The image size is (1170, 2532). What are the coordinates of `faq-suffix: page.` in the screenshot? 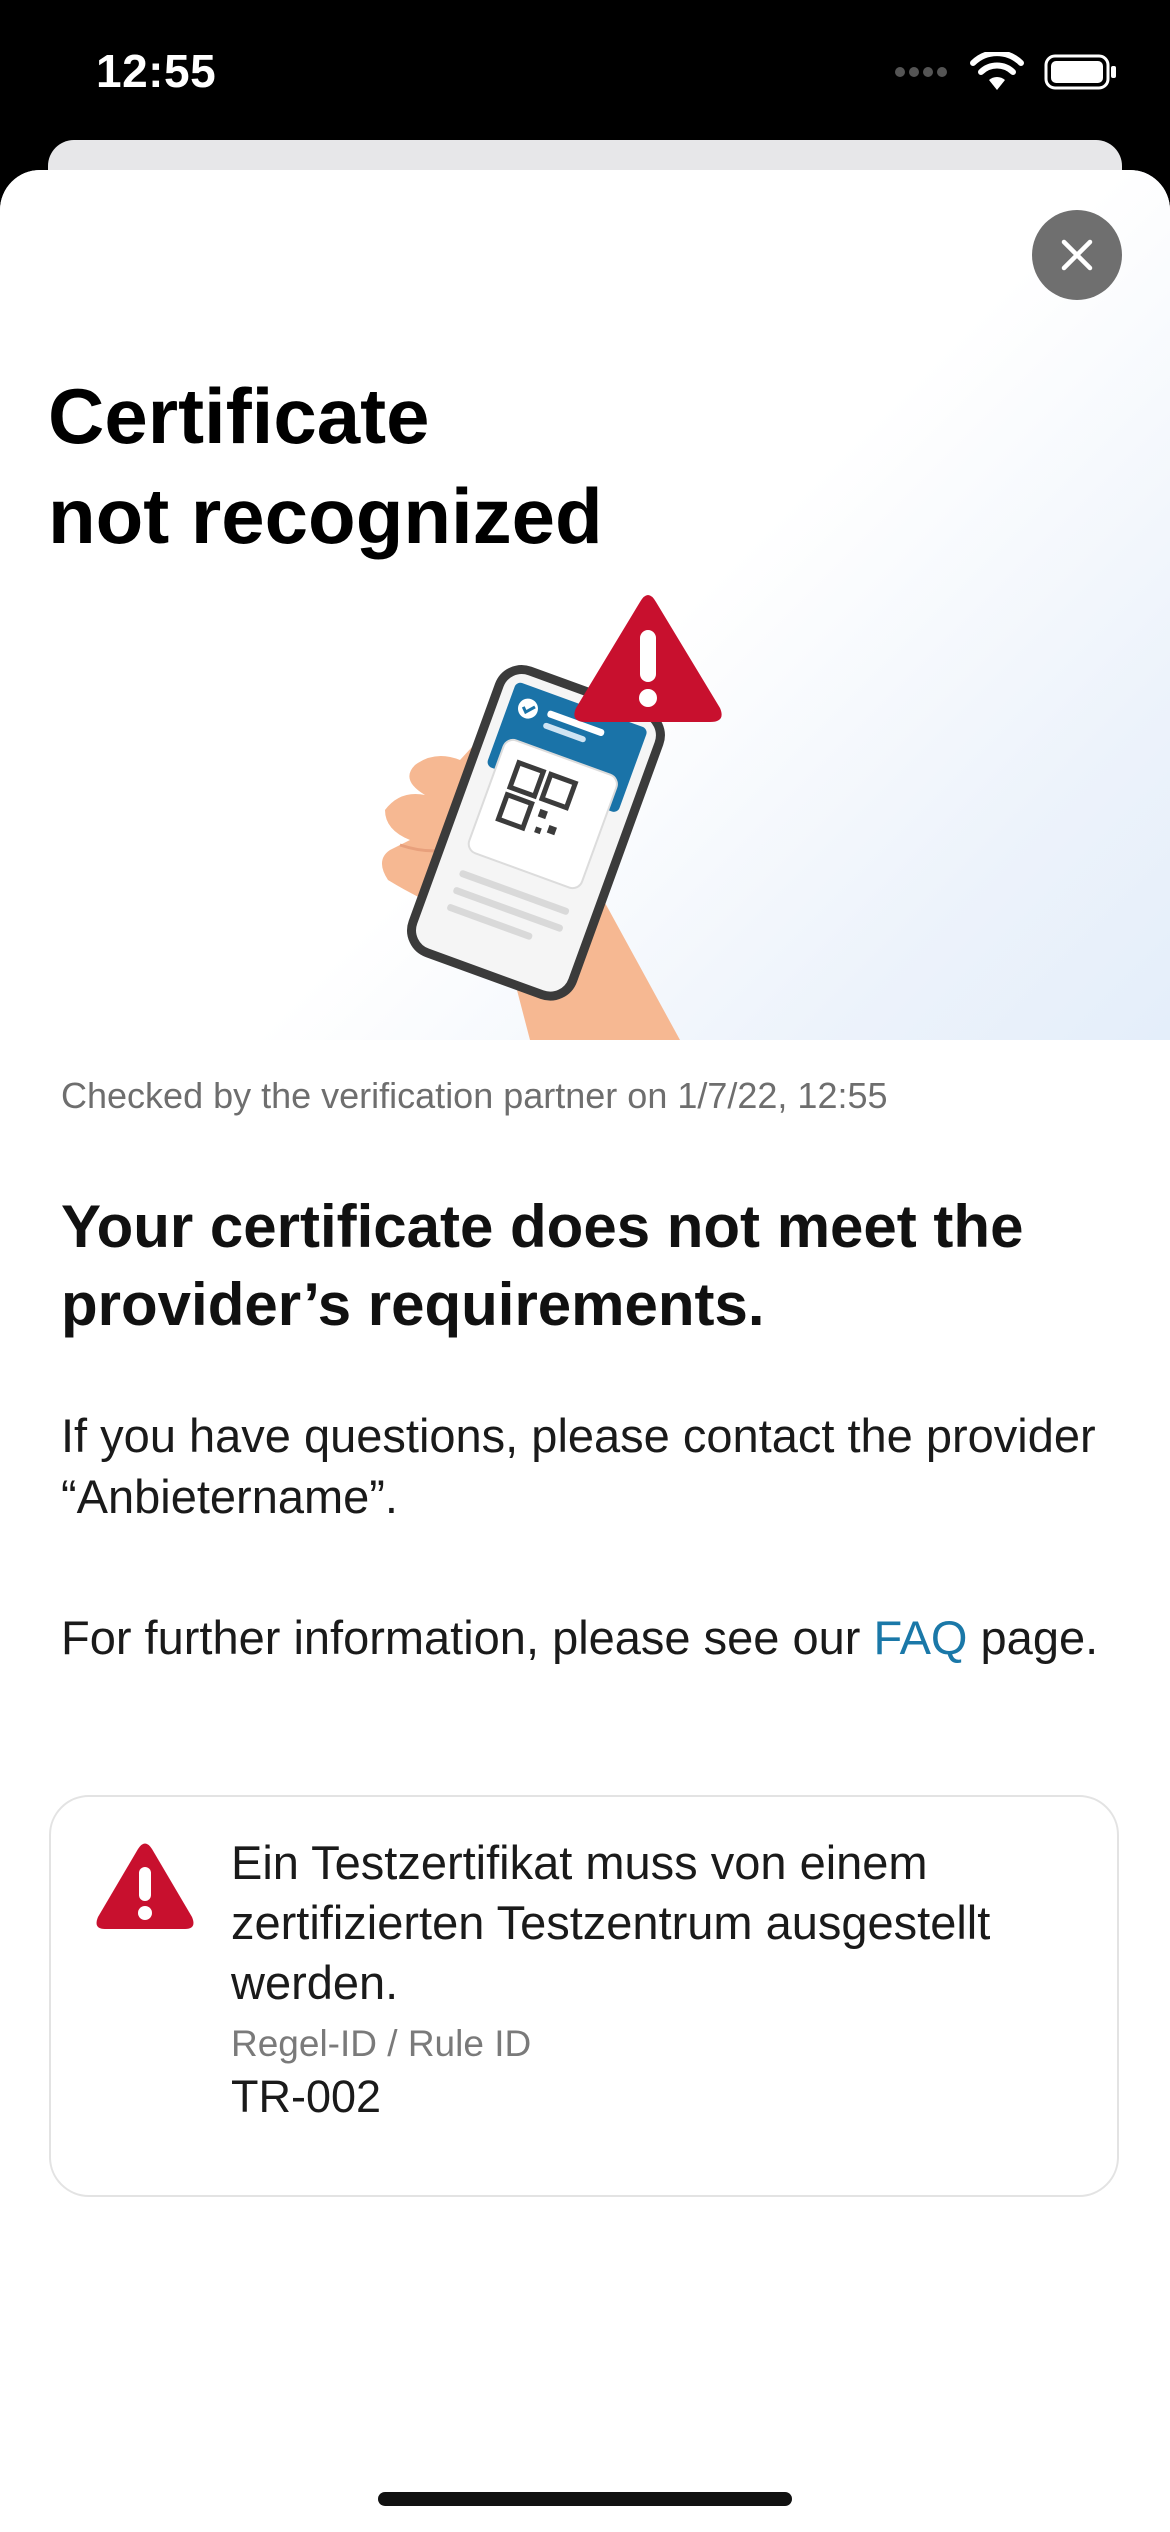 It's located at (1033, 1637).